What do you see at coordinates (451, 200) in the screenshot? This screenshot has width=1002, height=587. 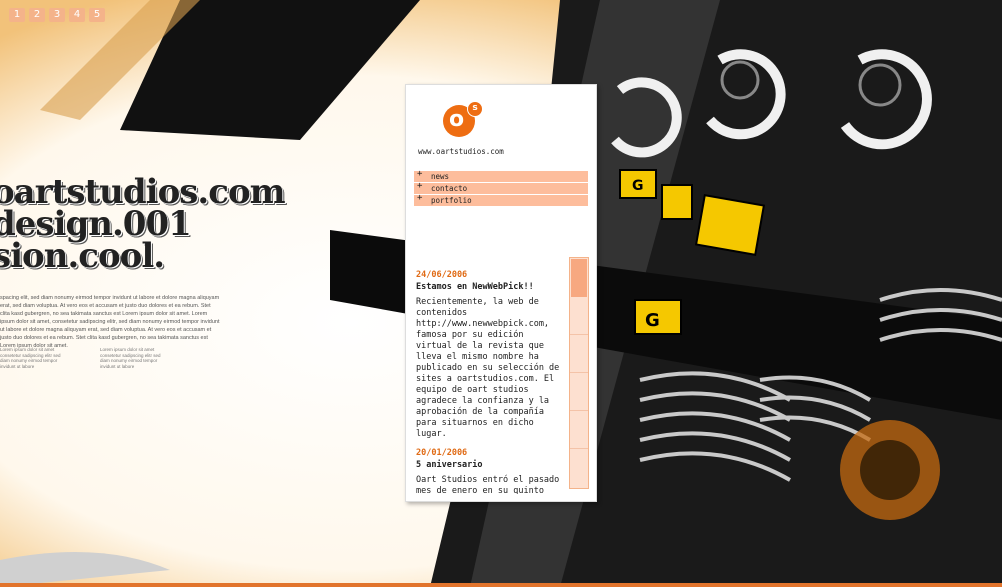 I see `nav-item-label: portfolio` at bounding box center [451, 200].